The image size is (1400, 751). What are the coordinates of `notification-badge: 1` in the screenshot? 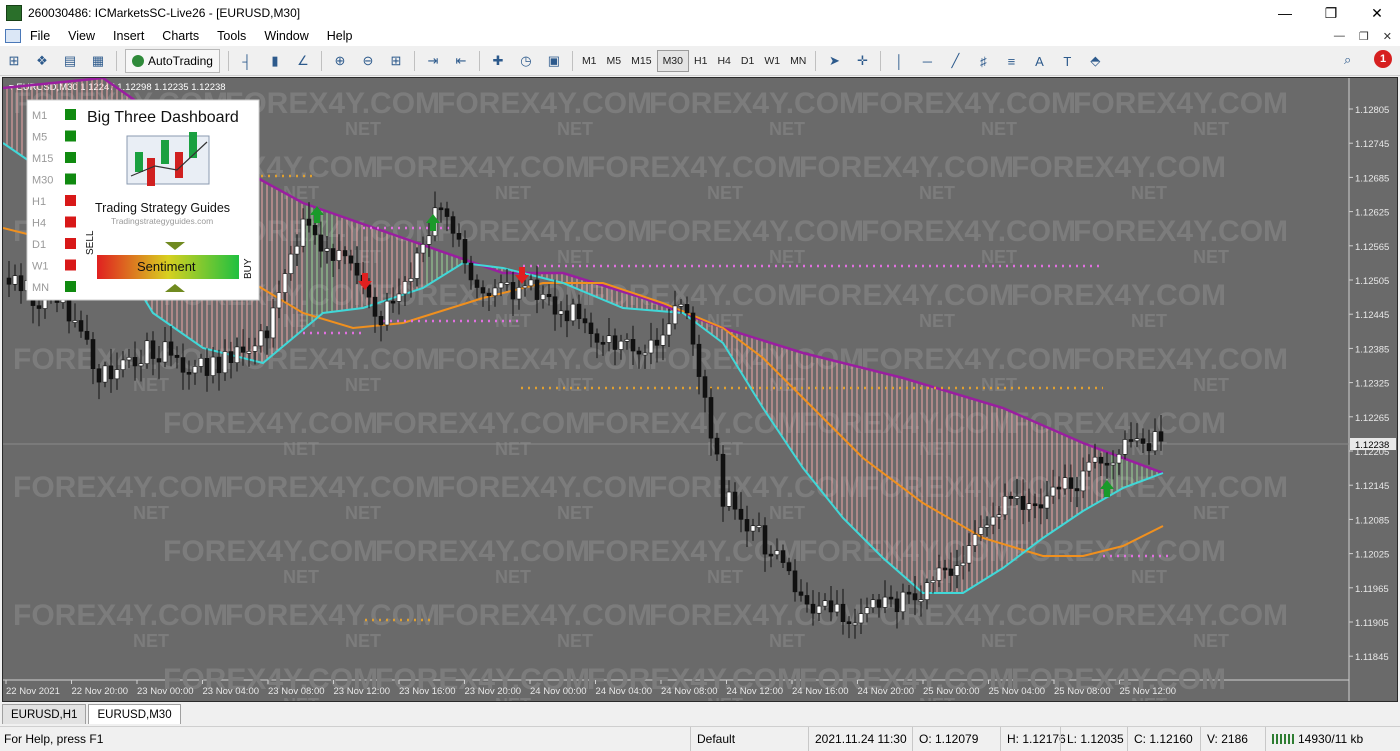 It's located at (1383, 59).